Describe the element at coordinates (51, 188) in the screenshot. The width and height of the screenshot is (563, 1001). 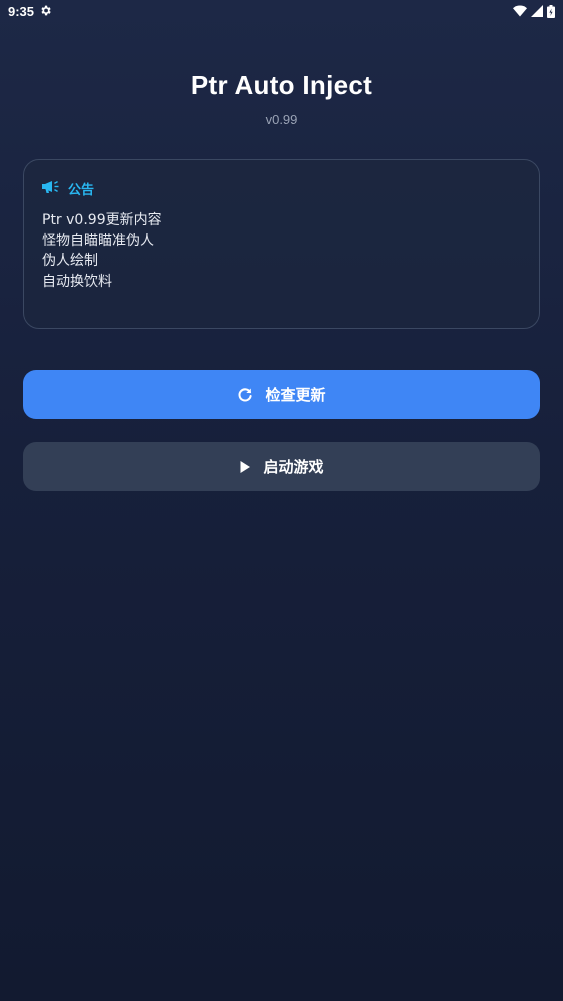
I see `megaphone-icon` at that location.